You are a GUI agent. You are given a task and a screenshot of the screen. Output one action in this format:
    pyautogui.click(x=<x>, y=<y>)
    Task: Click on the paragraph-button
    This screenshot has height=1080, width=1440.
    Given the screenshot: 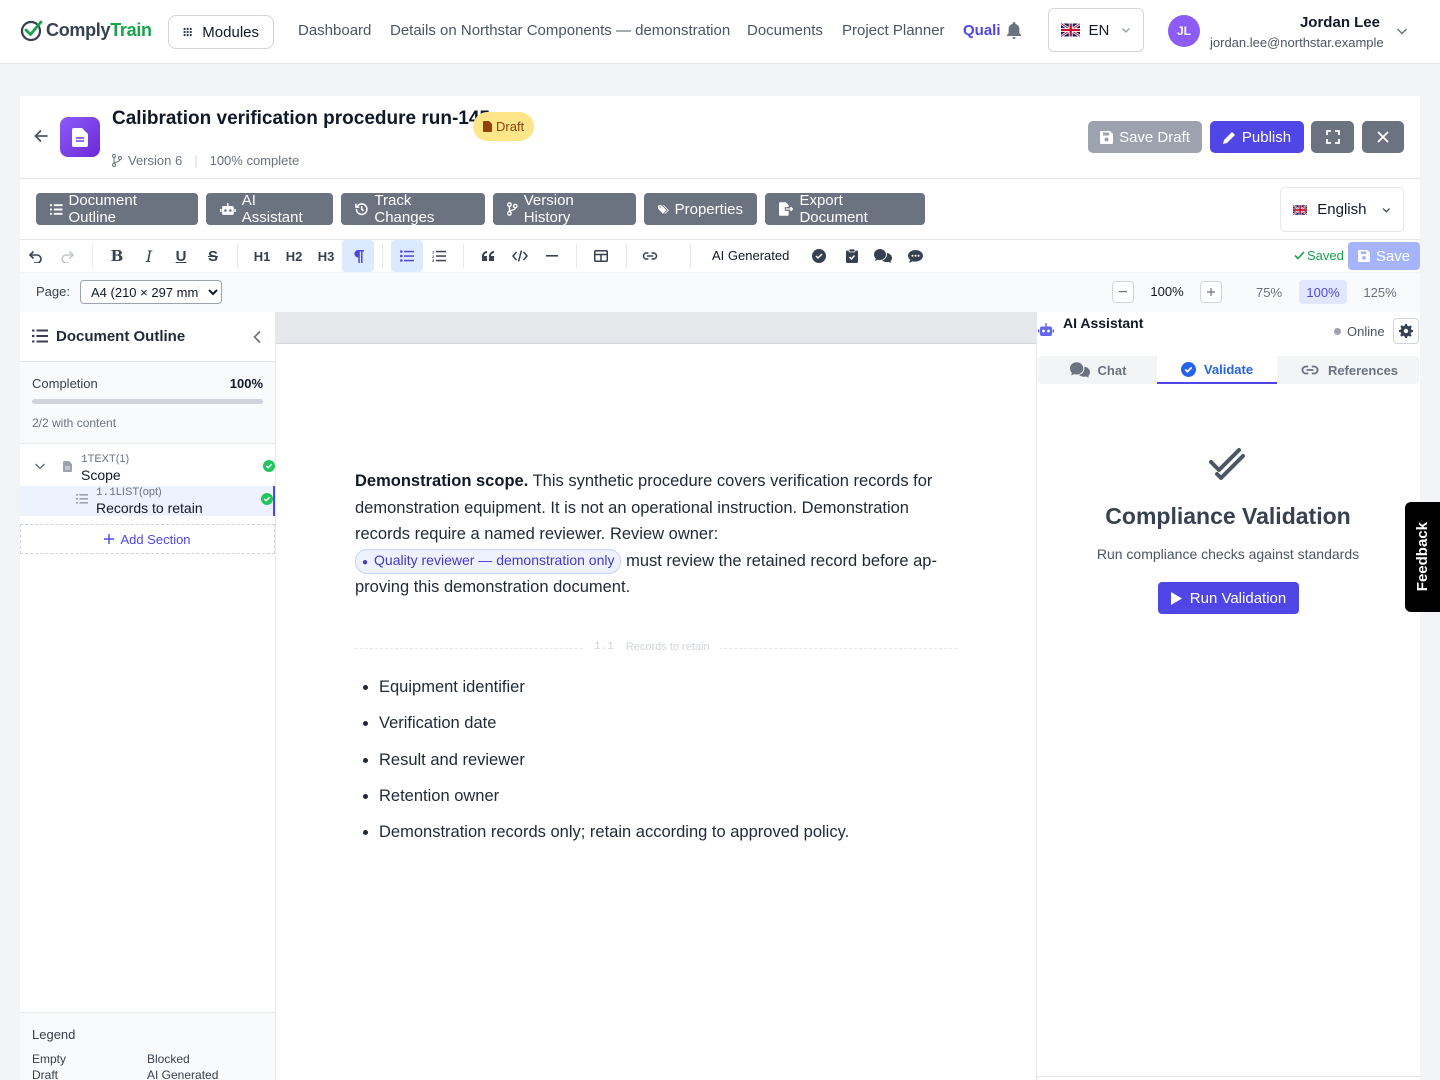 What is the action you would take?
    pyautogui.click(x=358, y=256)
    